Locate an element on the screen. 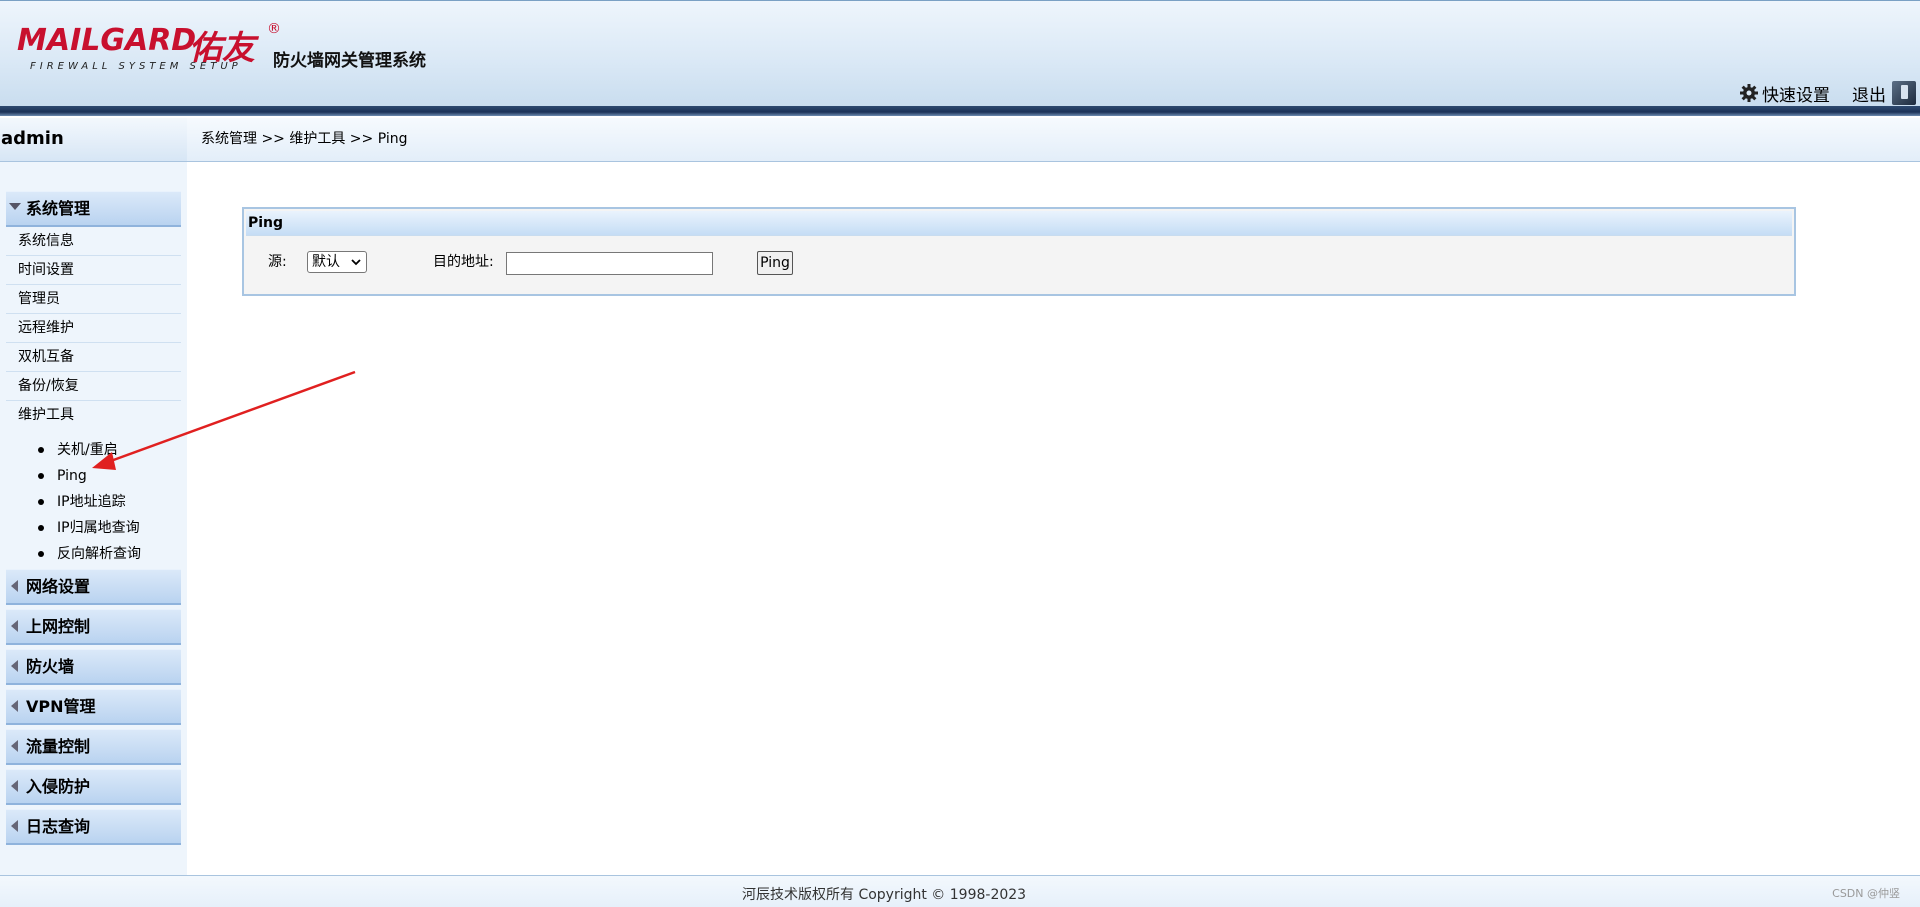  system-title: 防火墙网关管理系统 is located at coordinates (349, 61).